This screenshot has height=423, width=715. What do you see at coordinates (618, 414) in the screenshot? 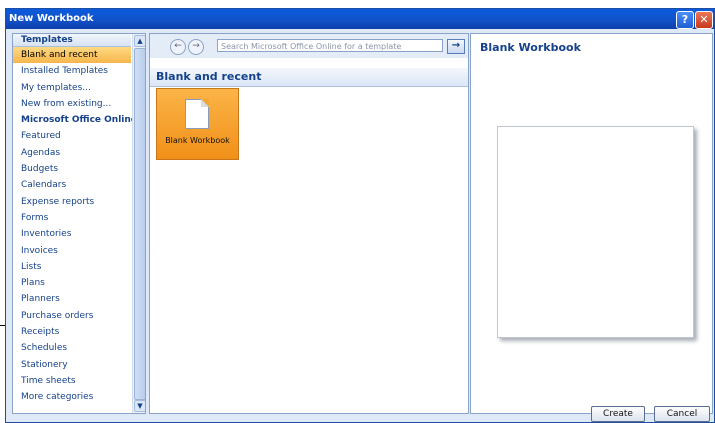
I see `create-button: Create` at bounding box center [618, 414].